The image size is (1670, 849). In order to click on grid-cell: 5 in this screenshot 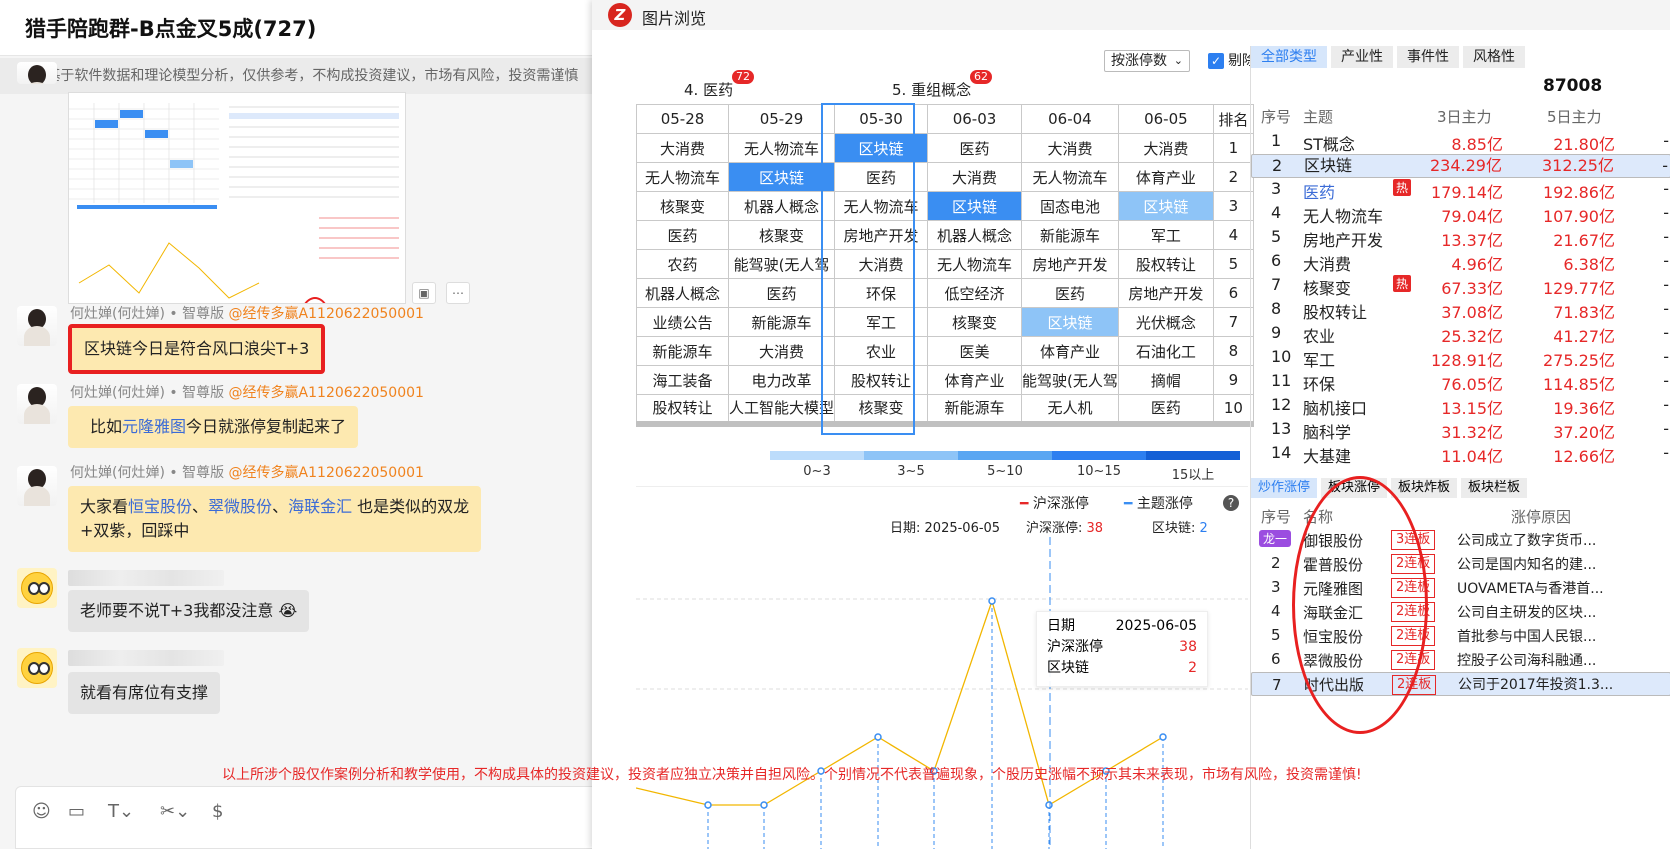, I will do `click(1233, 264)`.